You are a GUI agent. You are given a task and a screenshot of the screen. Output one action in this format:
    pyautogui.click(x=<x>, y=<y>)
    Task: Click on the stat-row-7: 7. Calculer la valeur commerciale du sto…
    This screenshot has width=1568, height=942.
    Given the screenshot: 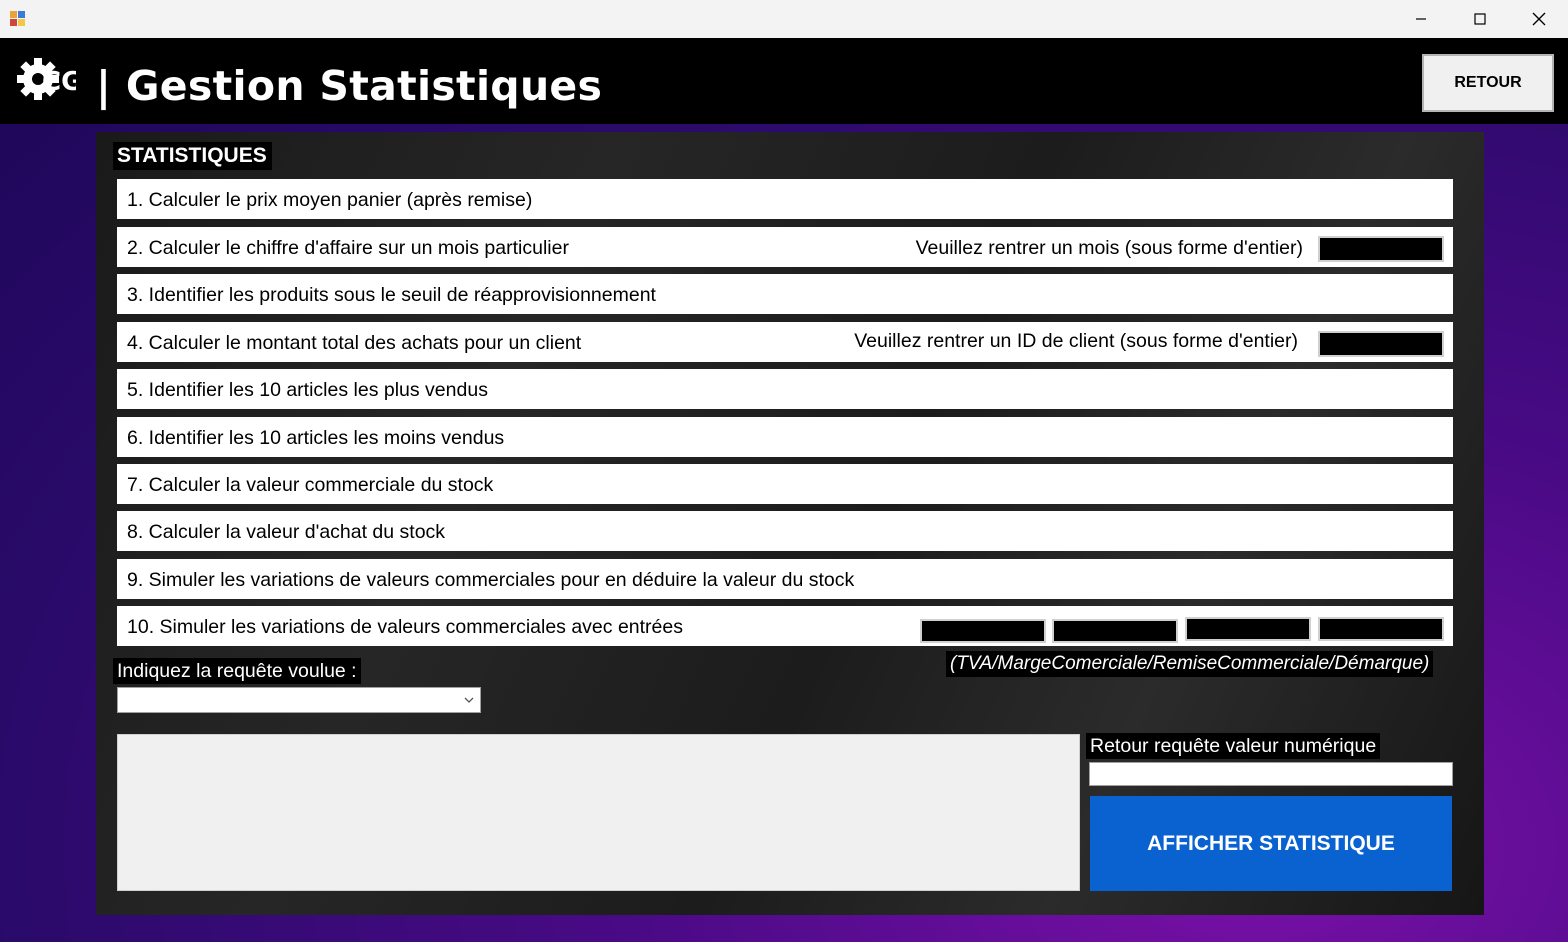 What is the action you would take?
    pyautogui.click(x=785, y=484)
    